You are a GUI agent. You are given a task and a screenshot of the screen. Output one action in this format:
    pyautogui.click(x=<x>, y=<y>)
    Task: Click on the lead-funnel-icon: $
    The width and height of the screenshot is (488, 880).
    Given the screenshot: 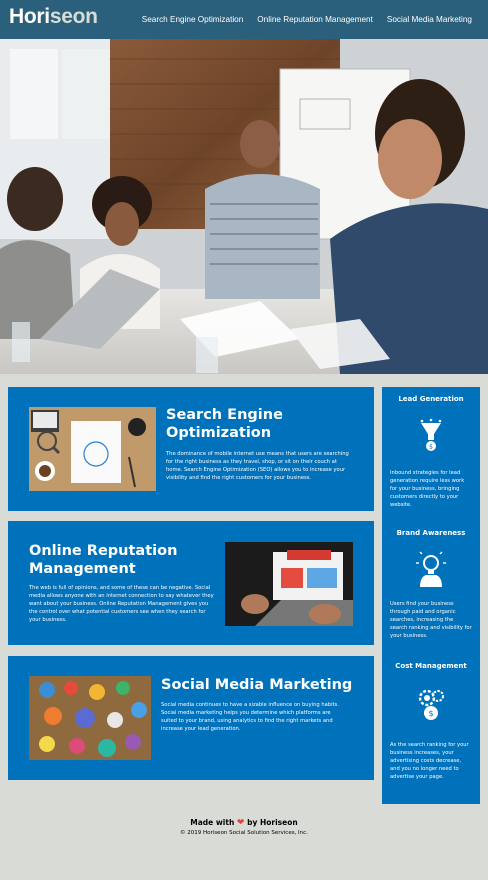 What is the action you would take?
    pyautogui.click(x=431, y=436)
    